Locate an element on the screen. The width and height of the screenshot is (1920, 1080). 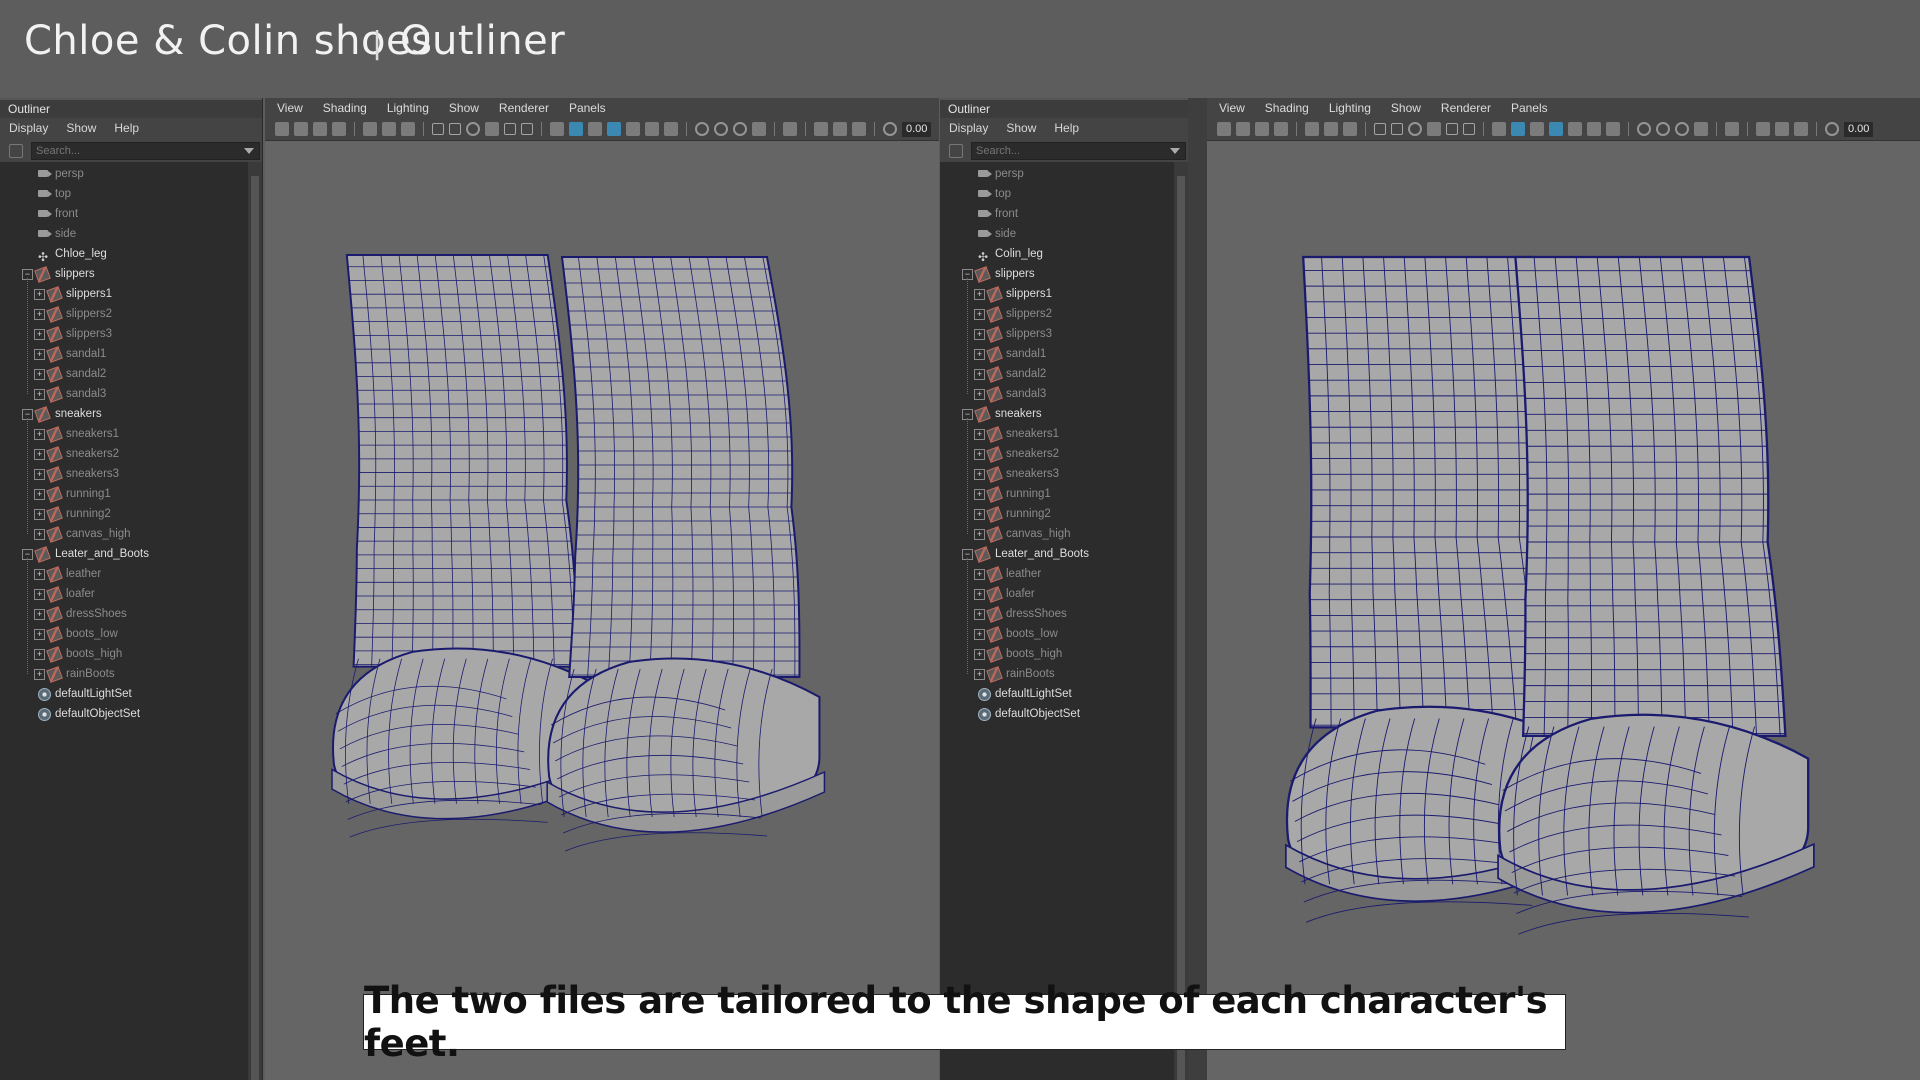
outliner-item: defaultObjectSet is located at coordinates (1057, 714).